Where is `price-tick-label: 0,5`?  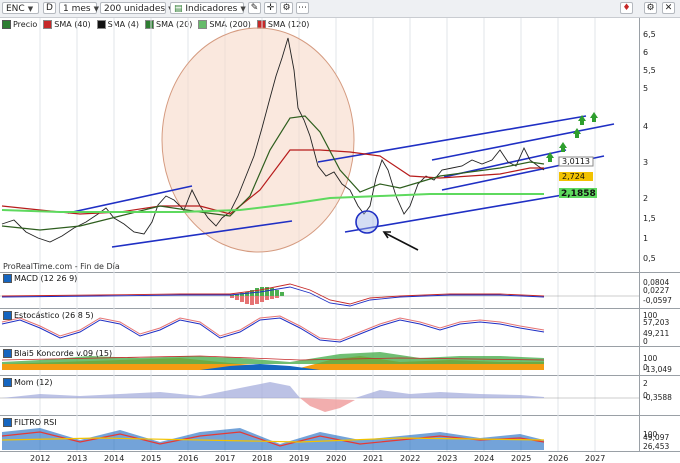 price-tick-label: 0,5 is located at coordinates (649, 258).